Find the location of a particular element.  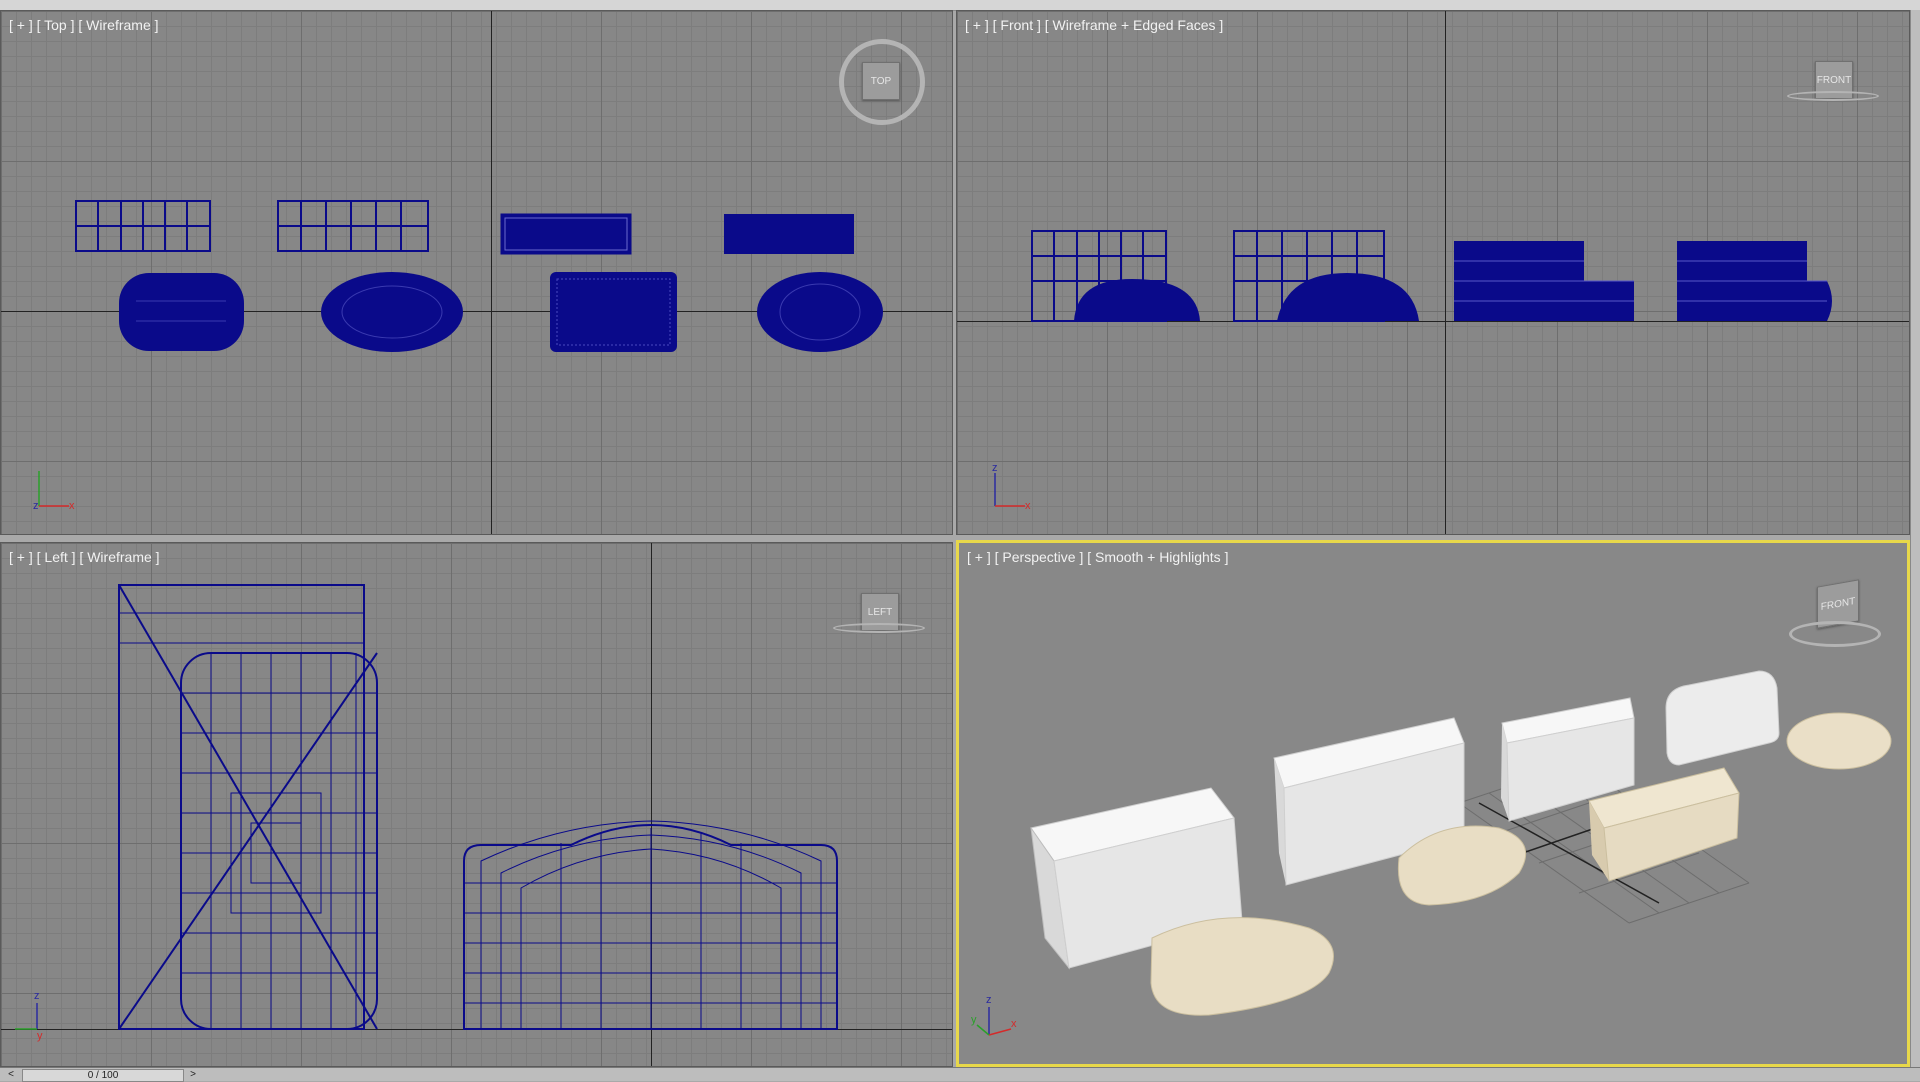

viewcube-top-face: TOP is located at coordinates (881, 81).